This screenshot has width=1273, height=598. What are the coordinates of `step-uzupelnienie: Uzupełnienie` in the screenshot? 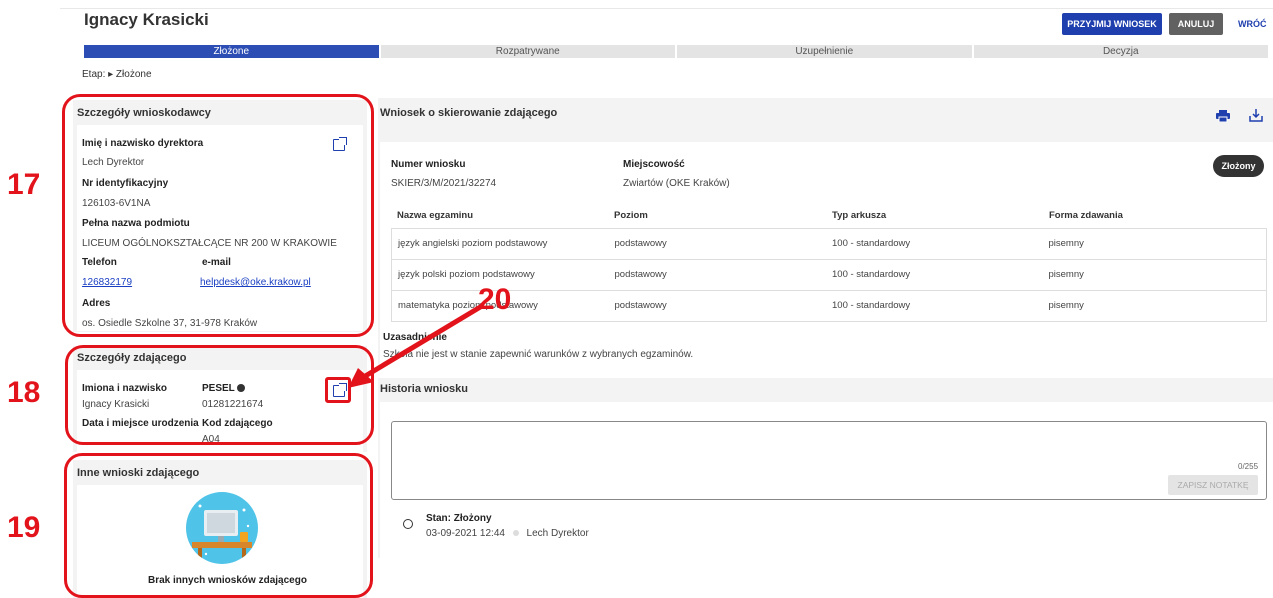 It's located at (824, 51).